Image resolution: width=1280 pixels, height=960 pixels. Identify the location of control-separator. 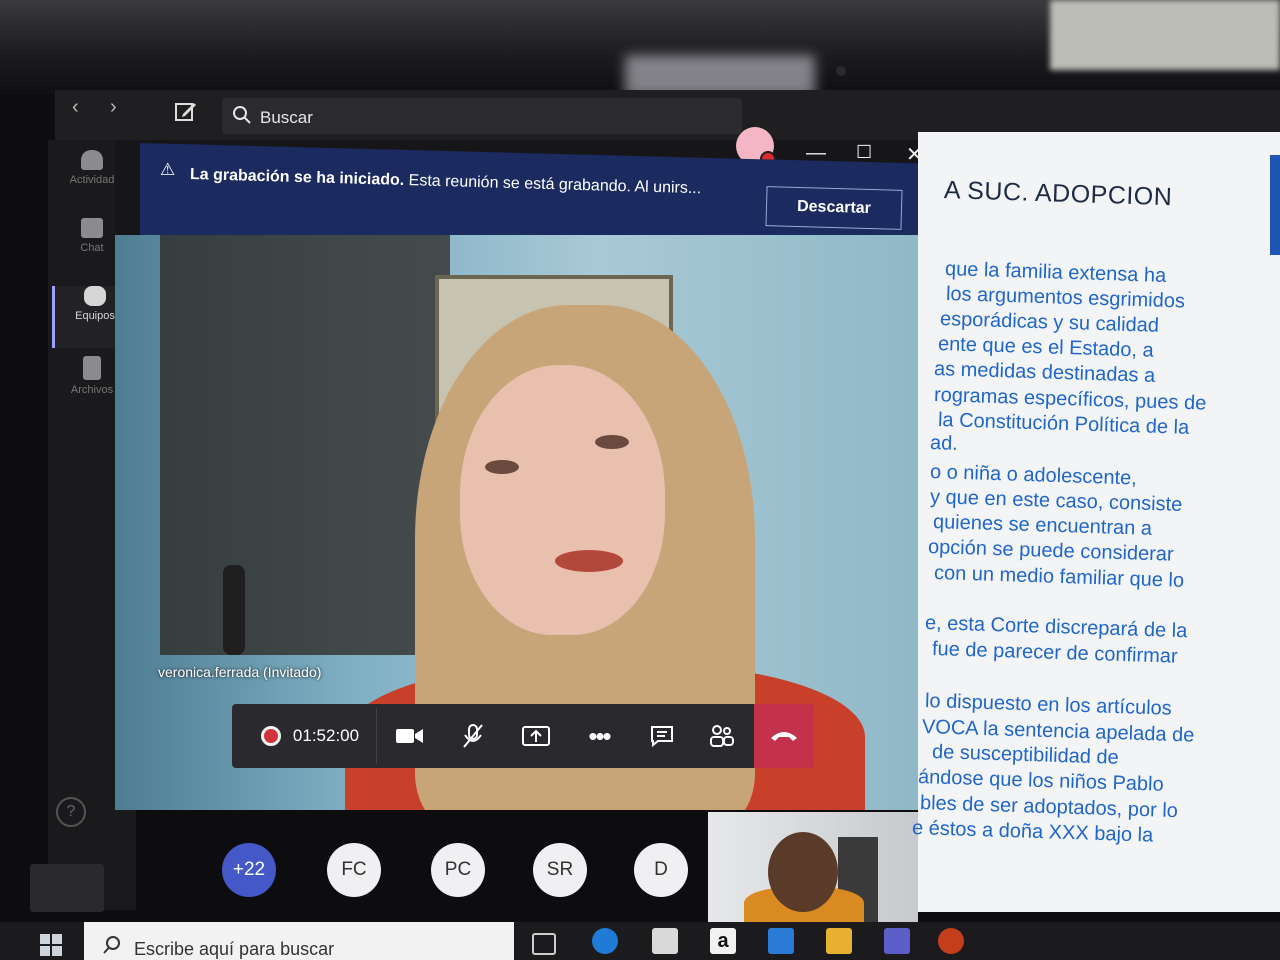
(376, 736).